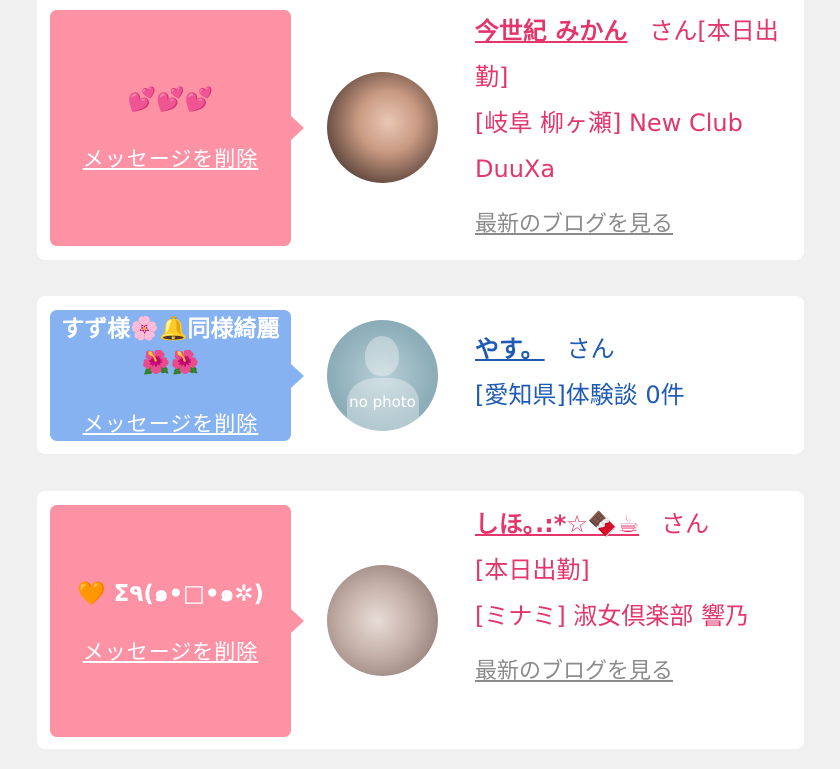 The height and width of the screenshot is (769, 840). I want to click on message-text: 🧡 Σ٩(๑•□•๑✲), so click(170, 594).